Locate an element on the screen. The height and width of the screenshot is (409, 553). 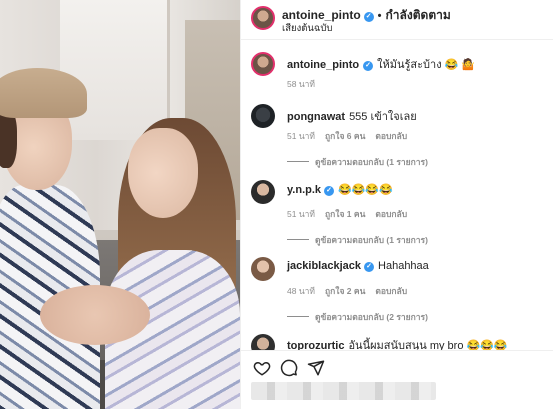
comment-likes: ถูกใจ 2 คน is located at coordinates (345, 291).